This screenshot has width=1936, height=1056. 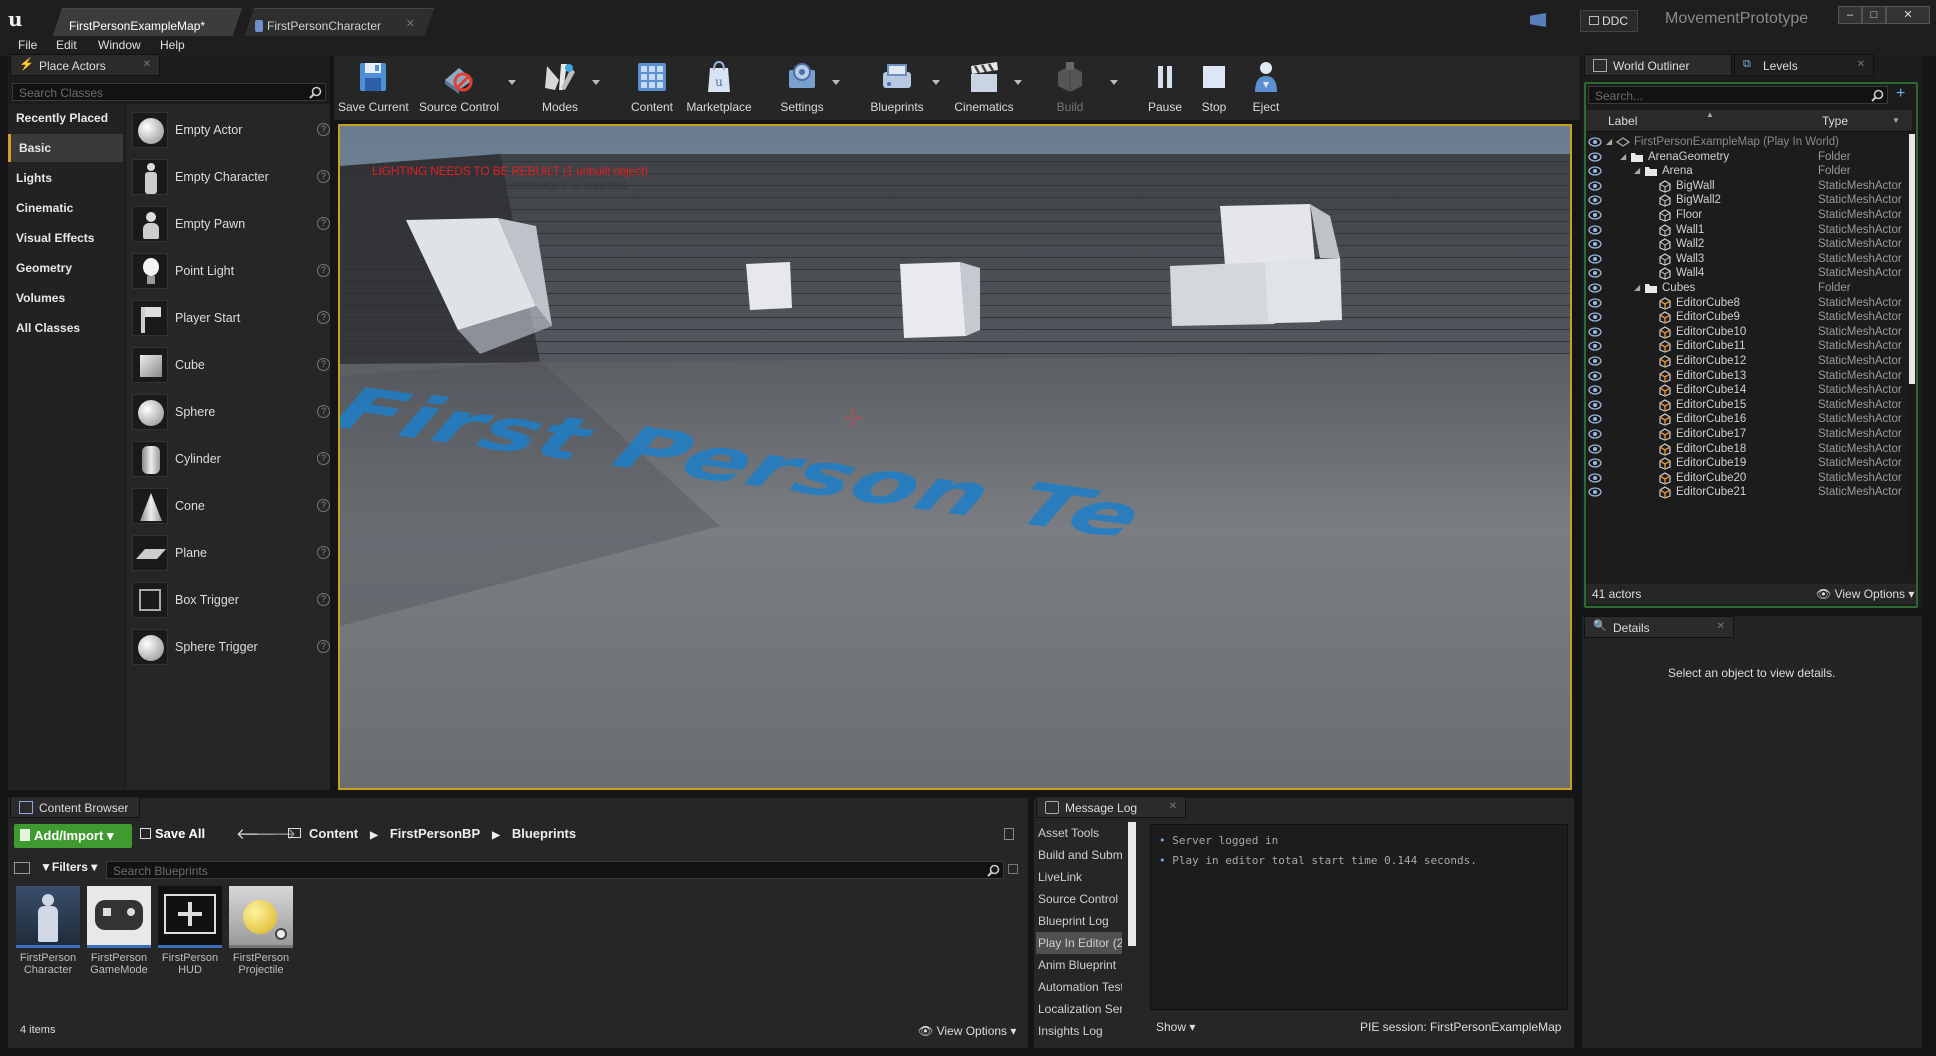 I want to click on menu-file: File, so click(x=27, y=45).